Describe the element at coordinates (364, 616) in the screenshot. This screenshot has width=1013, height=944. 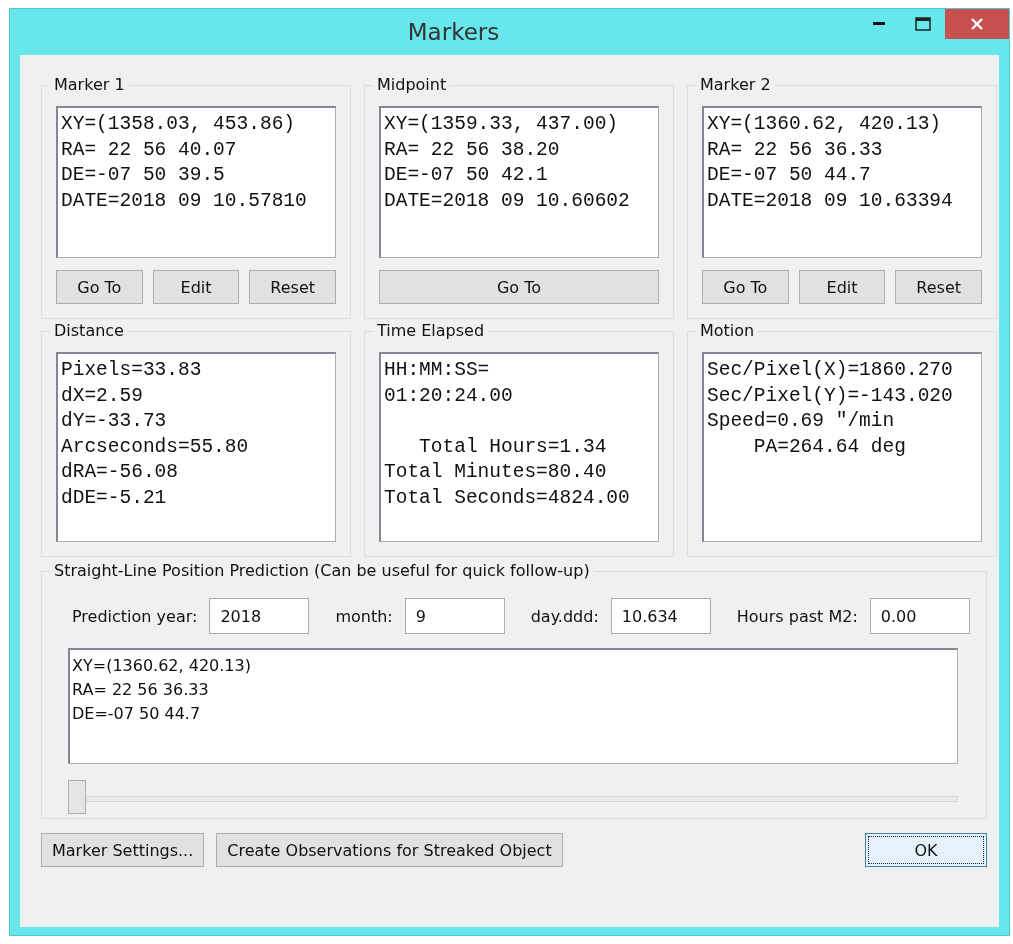
I see `field-label: month:` at that location.